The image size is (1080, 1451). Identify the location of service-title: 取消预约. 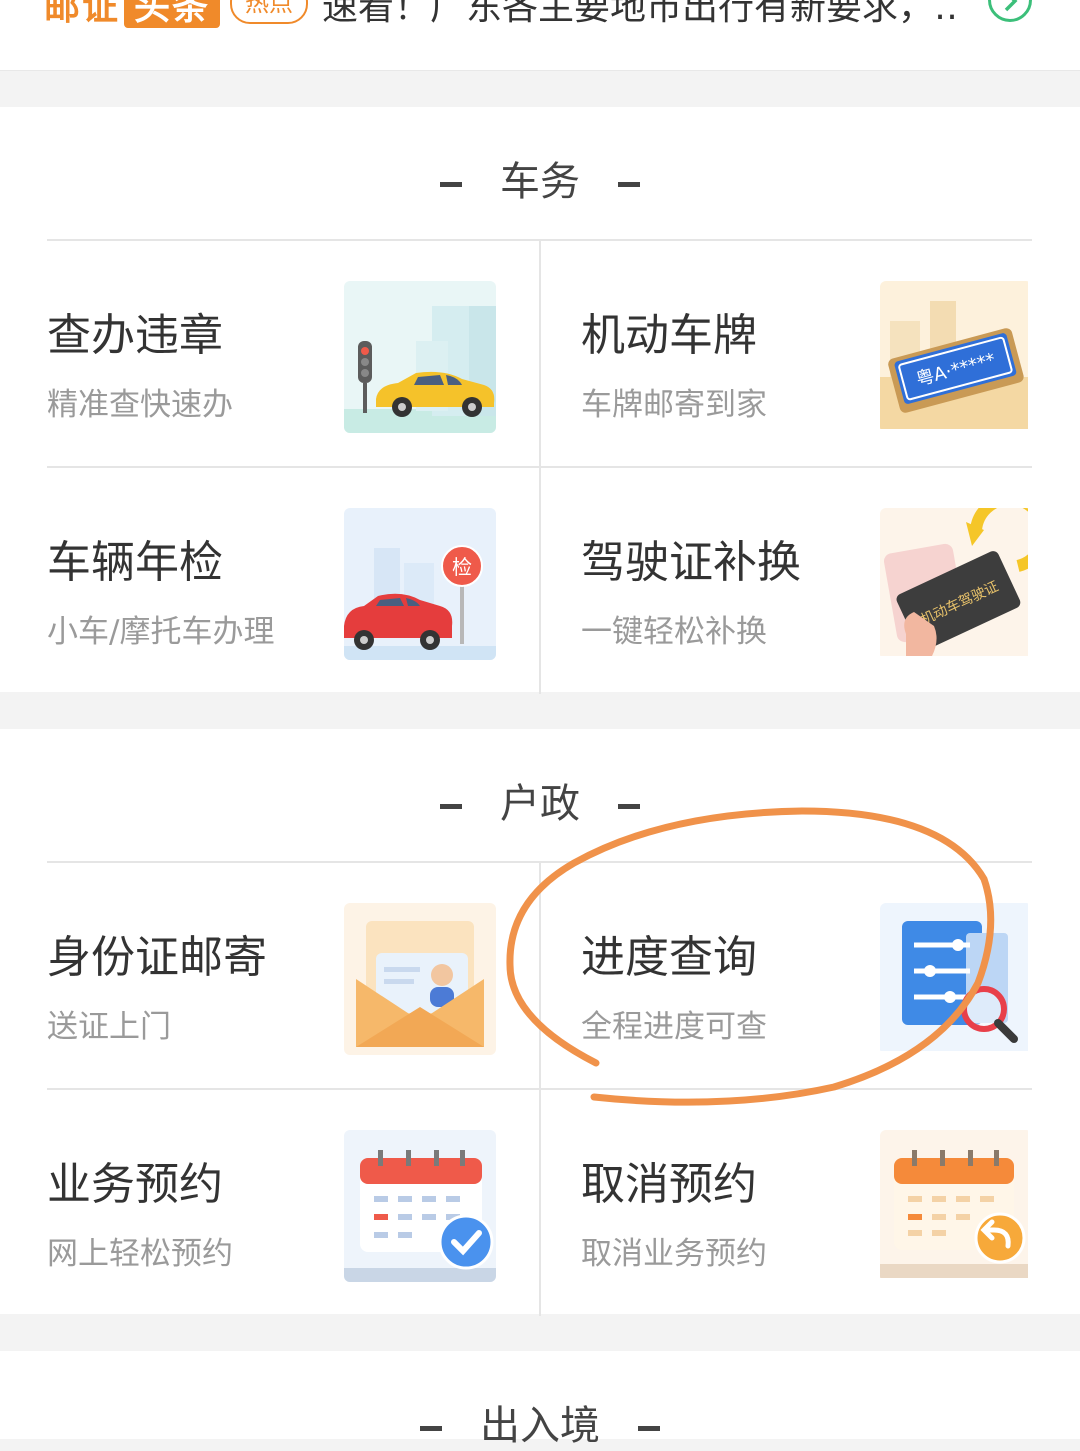
(669, 1184).